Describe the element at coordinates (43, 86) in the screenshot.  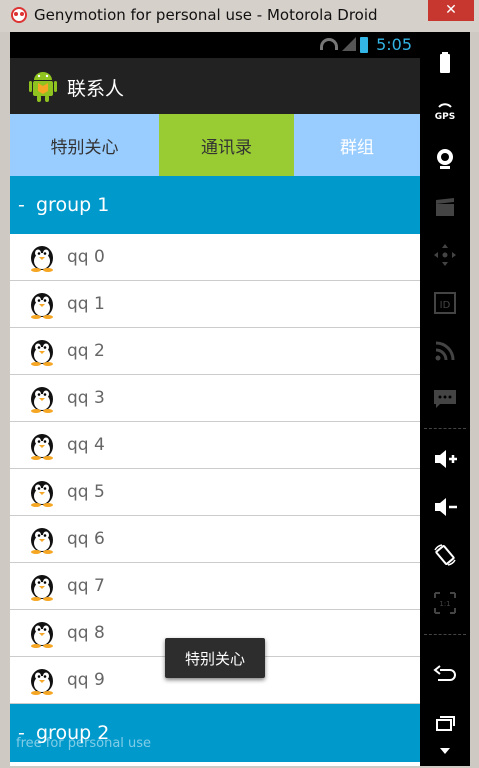
I see `android-logo-icon` at that location.